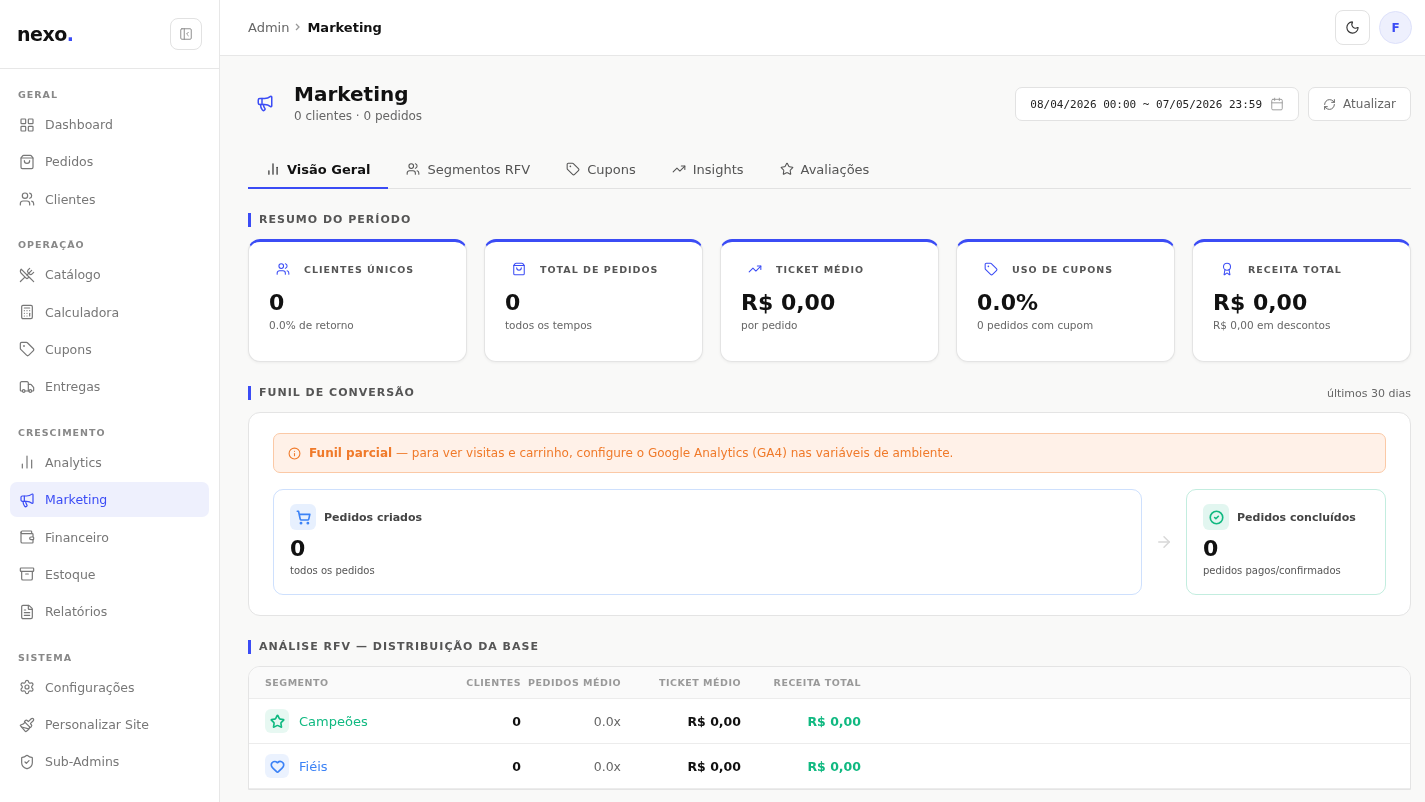 The height and width of the screenshot is (802, 1425). Describe the element at coordinates (699, 682) in the screenshot. I see `column-header: TICKET MÉDIO` at that location.